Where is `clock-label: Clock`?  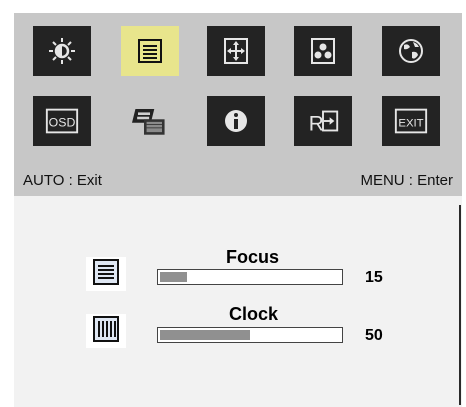
clock-label: Clock is located at coordinates (254, 314).